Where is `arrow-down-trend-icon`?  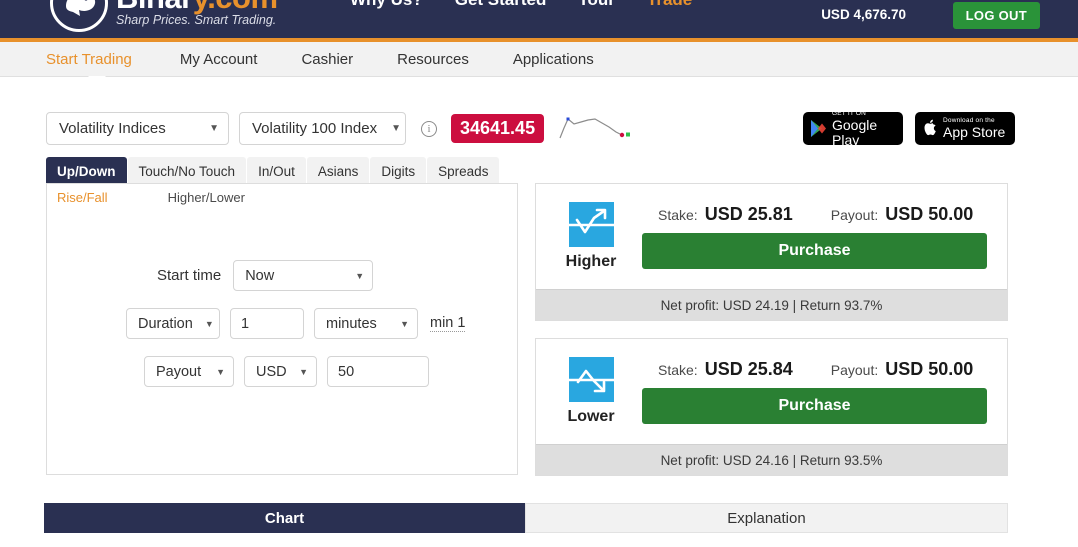 arrow-down-trend-icon is located at coordinates (591, 379).